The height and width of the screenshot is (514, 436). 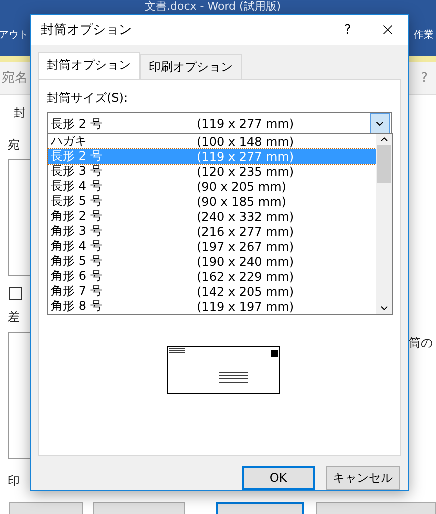 I want to click on list-item: 角形 5 号 (190 x 240 mm), so click(x=212, y=261).